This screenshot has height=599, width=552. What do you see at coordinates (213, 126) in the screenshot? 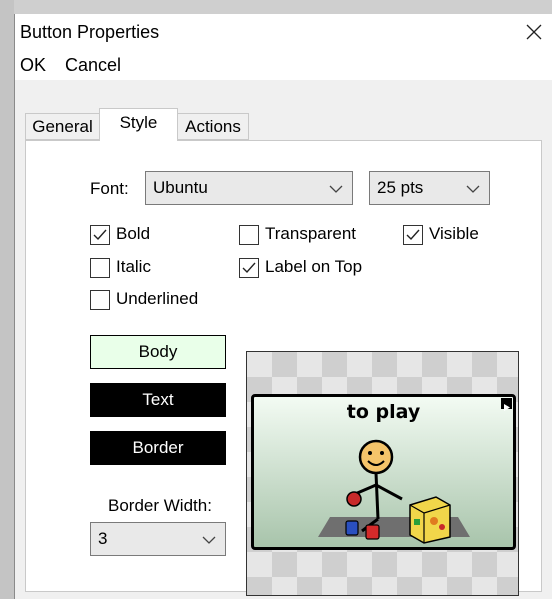
I see `tab-actions: Actions` at bounding box center [213, 126].